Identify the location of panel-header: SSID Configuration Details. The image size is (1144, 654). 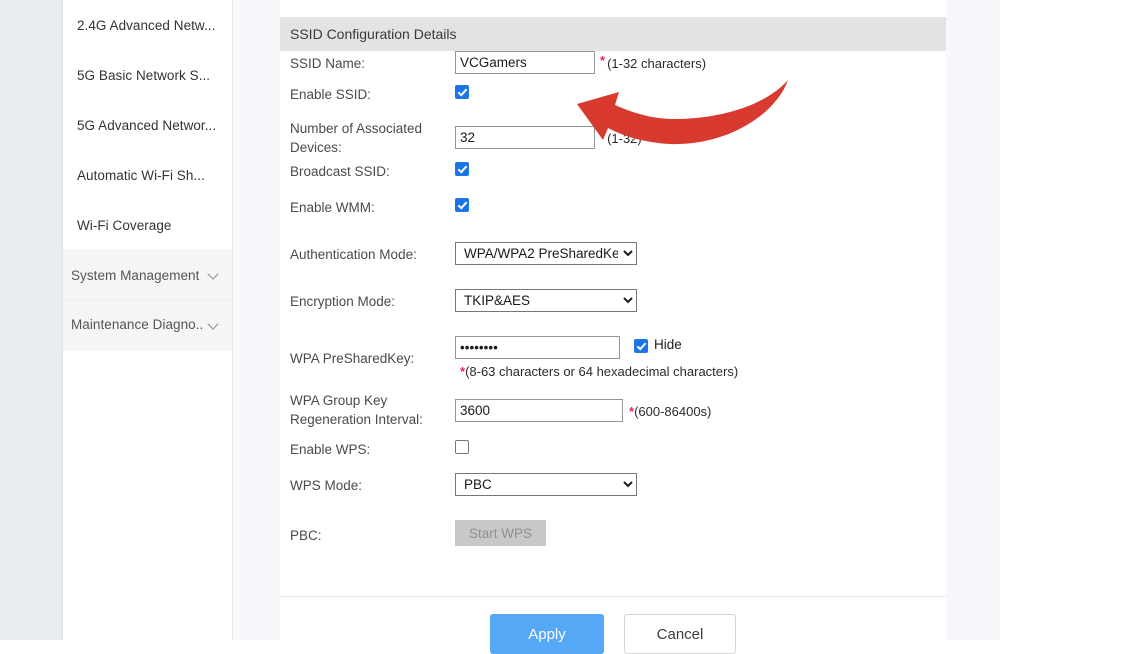
(613, 34).